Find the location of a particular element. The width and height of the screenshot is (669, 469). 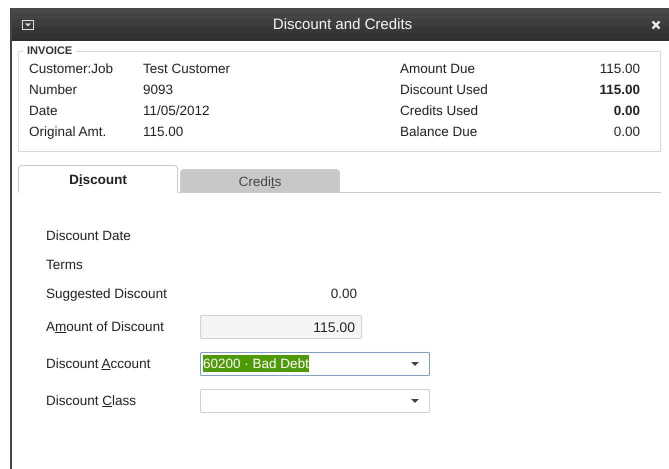

tab: Discount is located at coordinates (98, 179).